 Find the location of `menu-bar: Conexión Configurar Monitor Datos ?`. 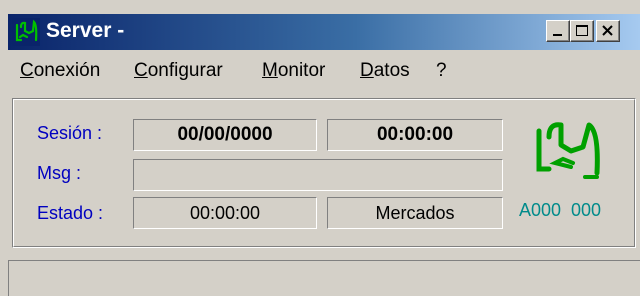

menu-bar: Conexión Configurar Monitor Datos ? is located at coordinates (324, 72).